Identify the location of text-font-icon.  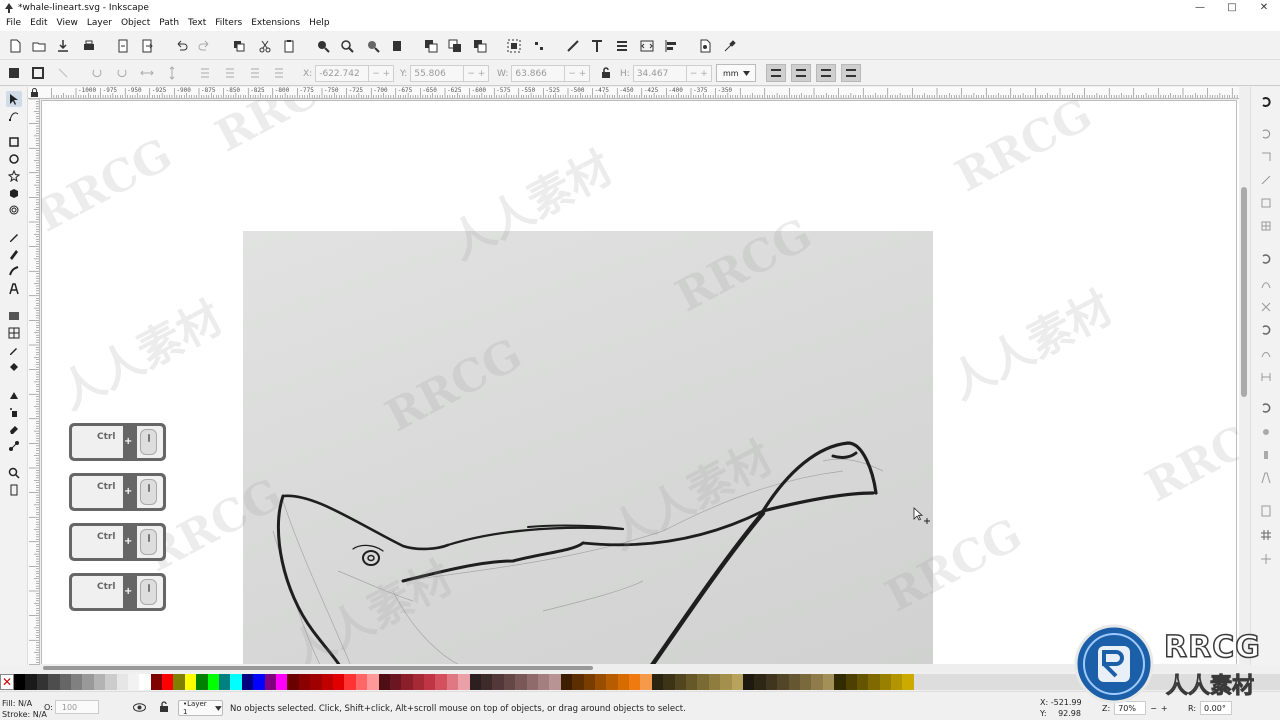
(597, 46).